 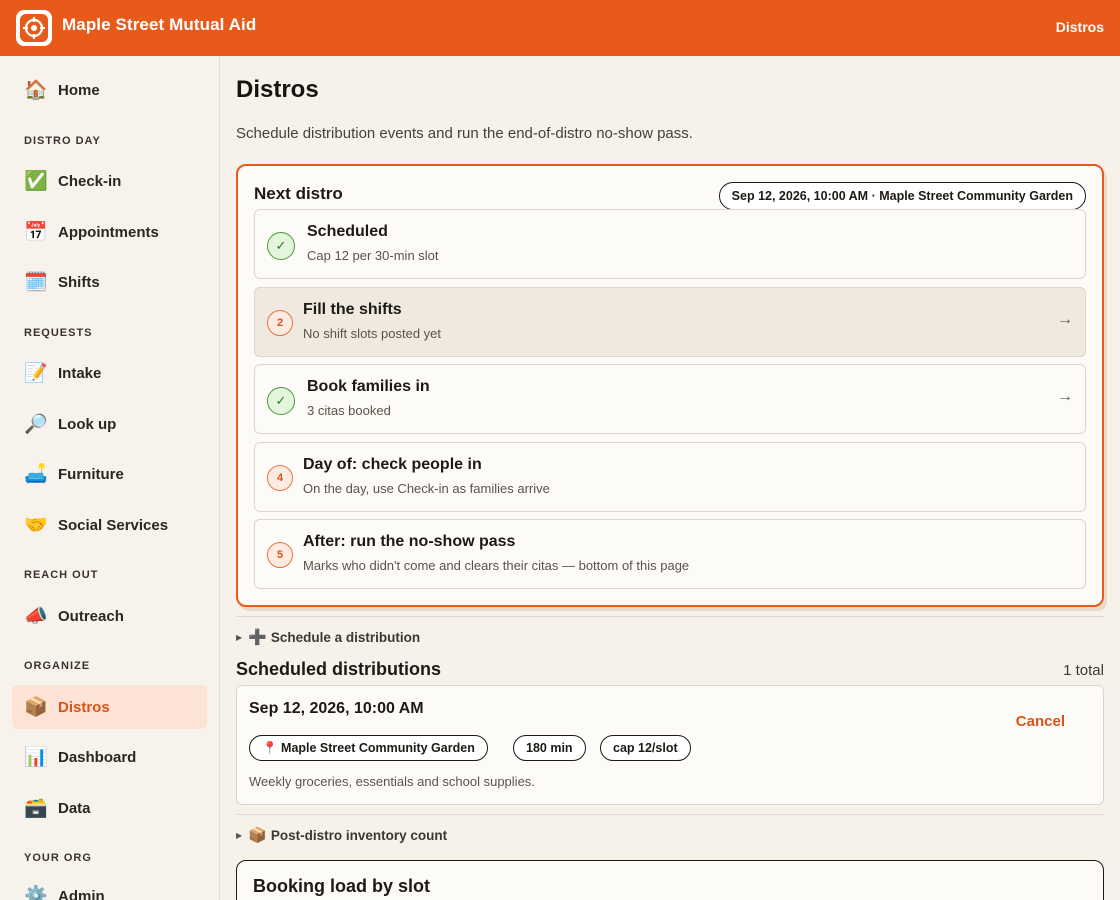 What do you see at coordinates (280, 323) in the screenshot?
I see `step-number-badge: 2` at bounding box center [280, 323].